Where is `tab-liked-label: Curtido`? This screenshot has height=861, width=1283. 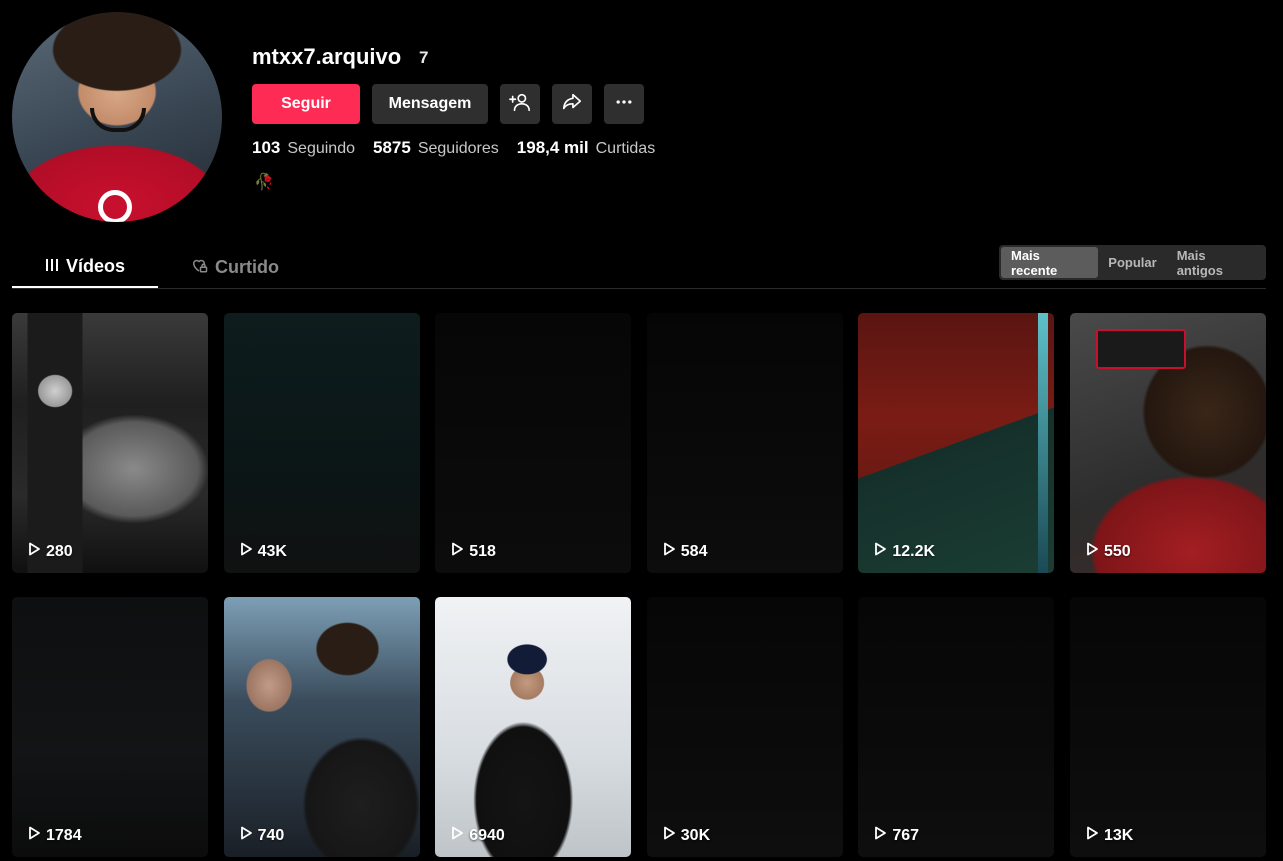 tab-liked-label: Curtido is located at coordinates (247, 266).